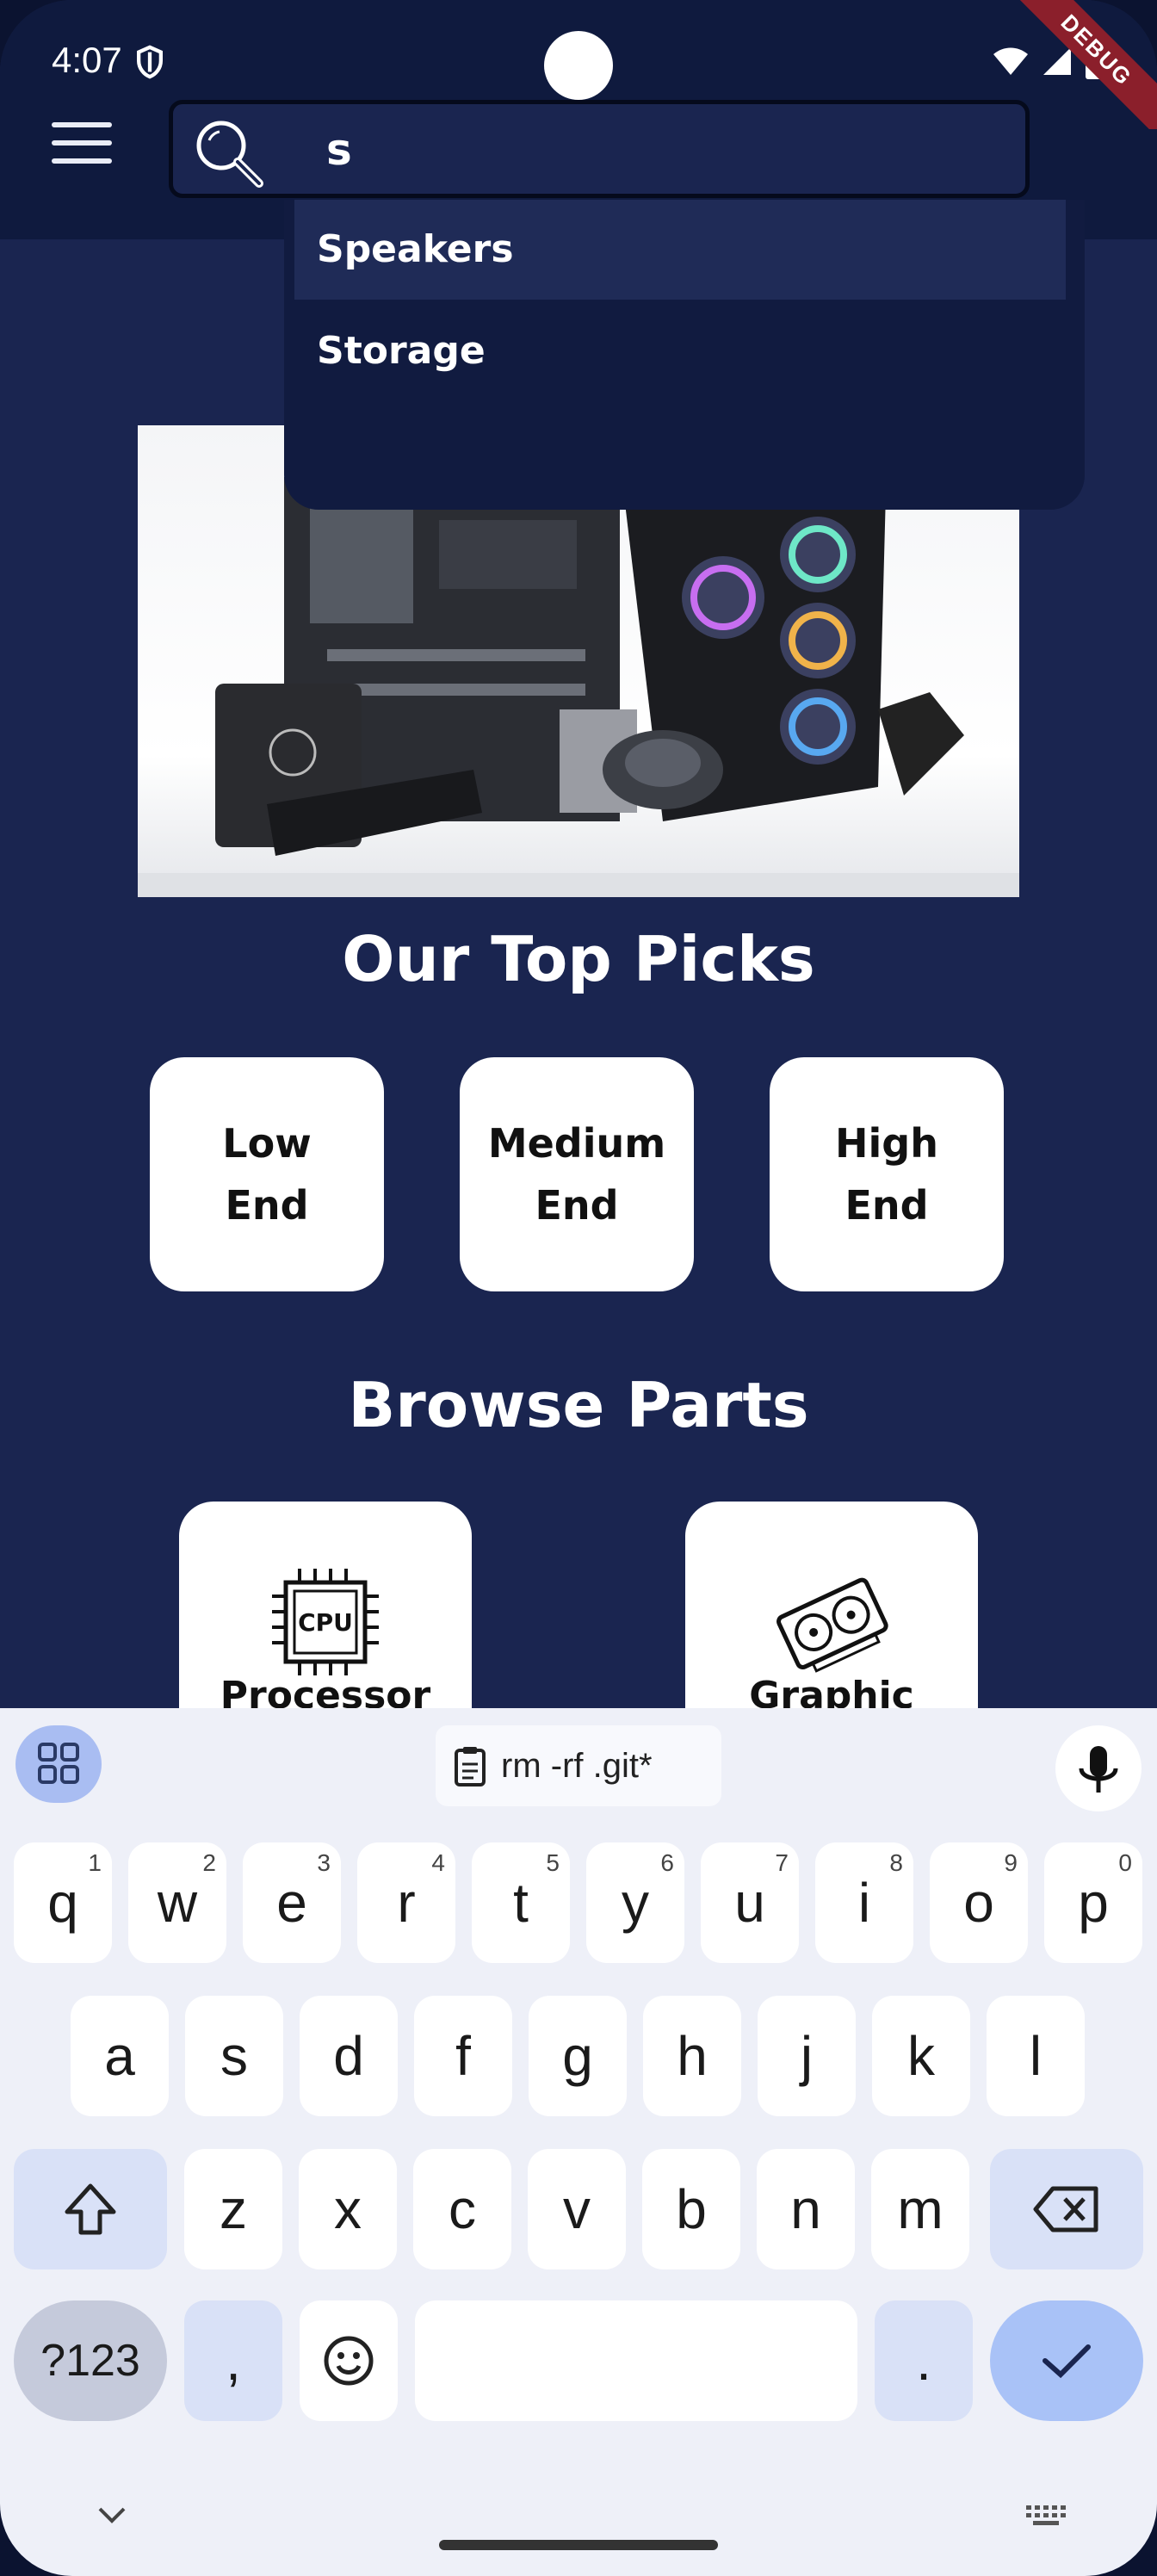 The height and width of the screenshot is (2576, 1157). Describe the element at coordinates (887, 1174) in the screenshot. I see `pick-high-end: High End` at that location.